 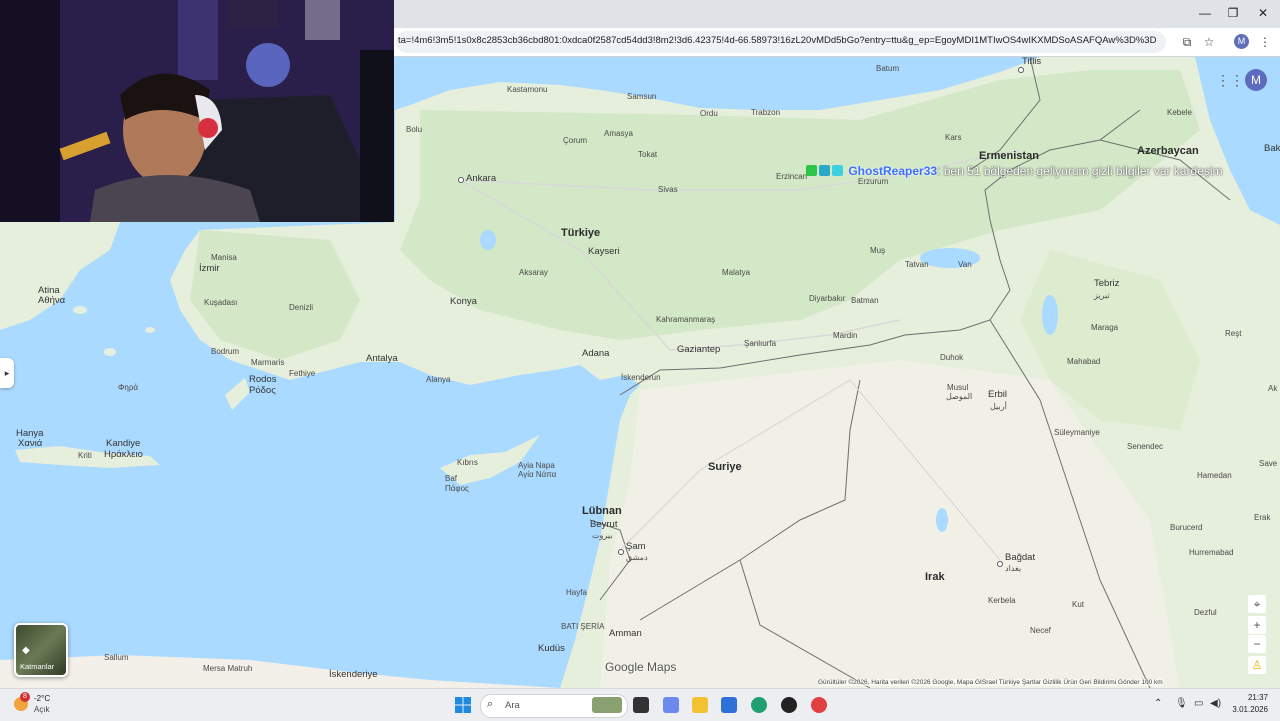 I want to click on city-kebele: Kebele, so click(x=1179, y=112).